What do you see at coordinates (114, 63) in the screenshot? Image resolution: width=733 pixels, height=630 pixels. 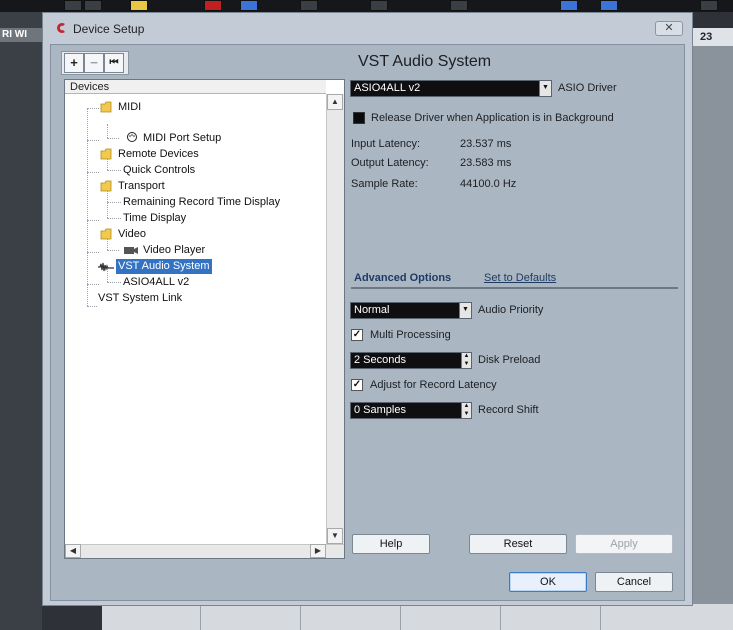 I see `reset-device-button: ⏮` at bounding box center [114, 63].